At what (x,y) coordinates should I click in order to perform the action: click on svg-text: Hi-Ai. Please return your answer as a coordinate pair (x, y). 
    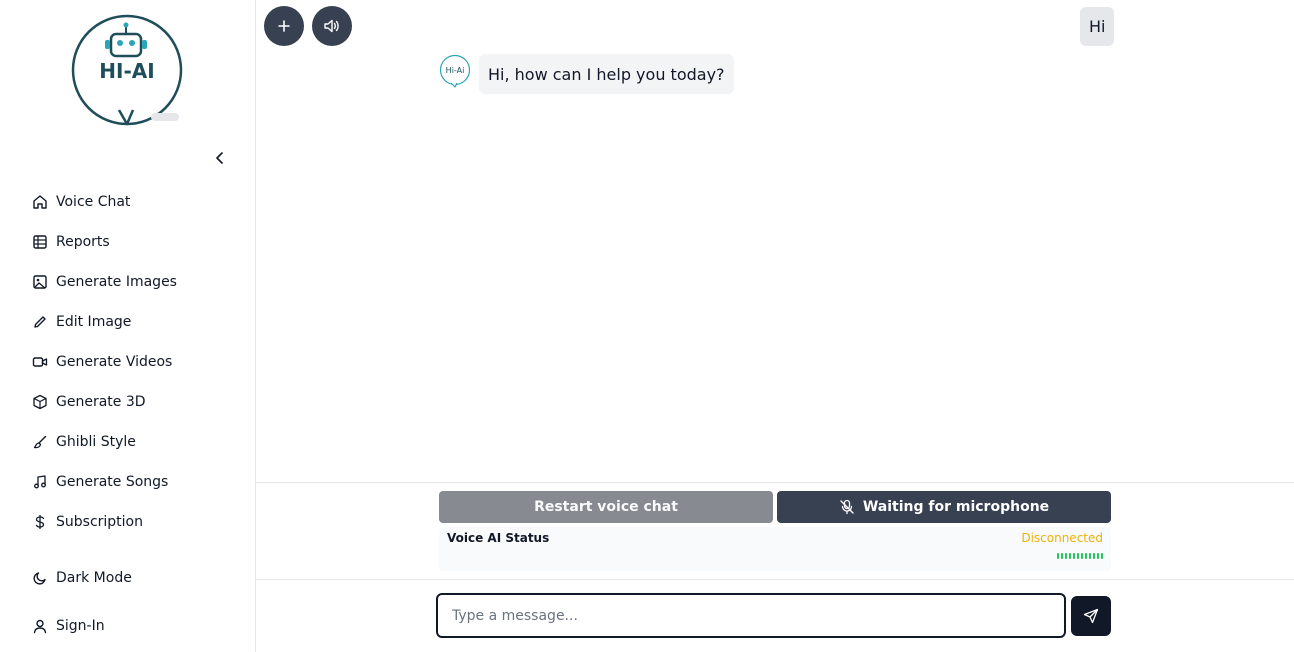
    Looking at the image, I should click on (455, 70).